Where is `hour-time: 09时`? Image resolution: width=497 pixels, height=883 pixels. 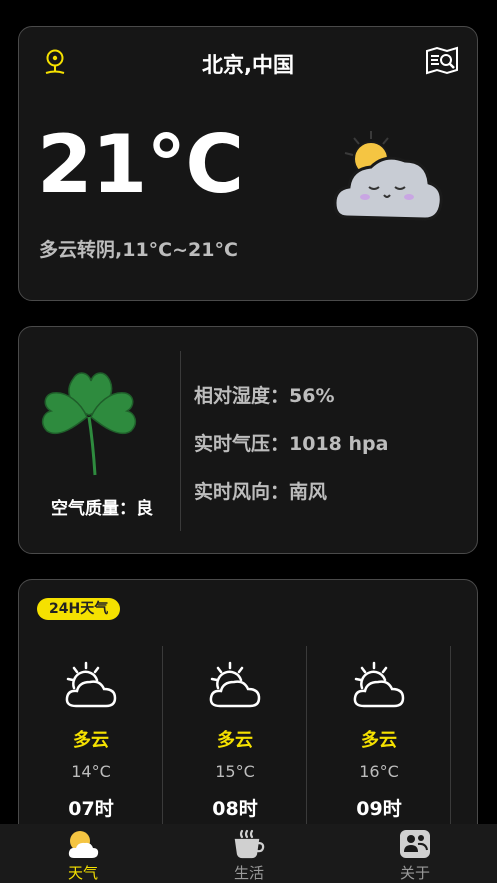
hour-time: 09时 is located at coordinates (379, 809).